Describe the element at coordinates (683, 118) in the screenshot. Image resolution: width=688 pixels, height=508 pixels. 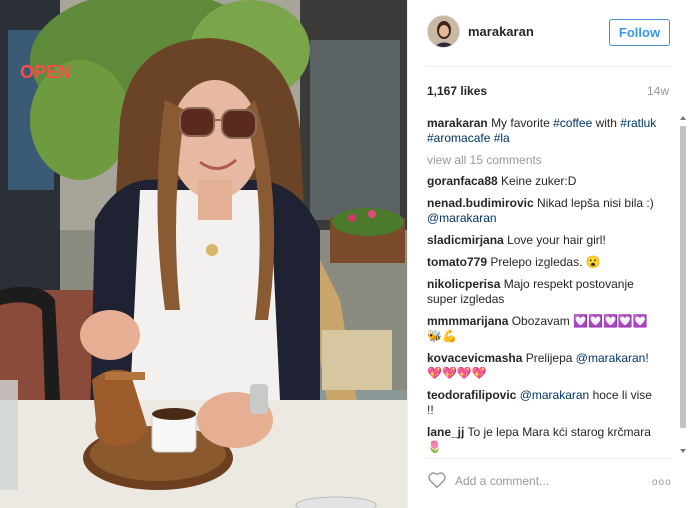
I see `scroll-up-arrow-icon` at that location.